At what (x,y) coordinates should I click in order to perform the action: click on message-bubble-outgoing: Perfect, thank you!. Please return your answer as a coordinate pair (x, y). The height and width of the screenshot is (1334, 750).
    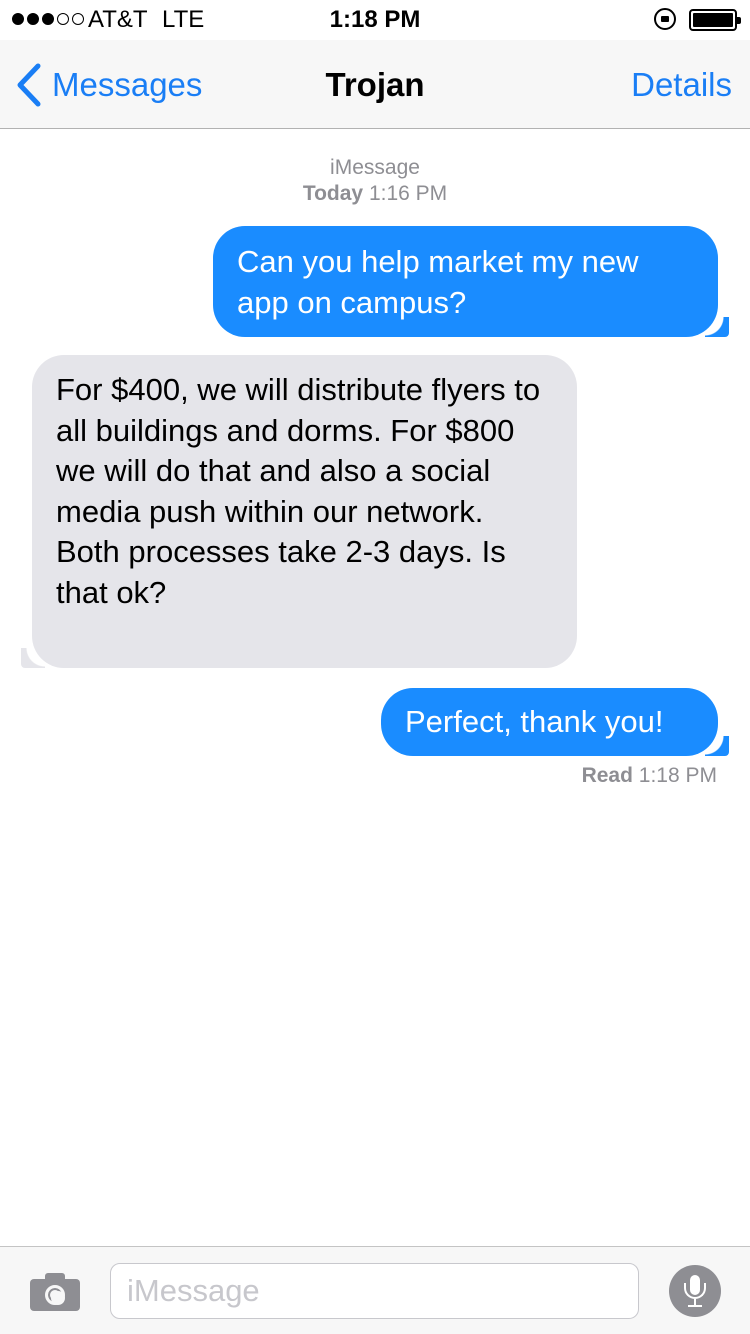
    Looking at the image, I should click on (555, 722).